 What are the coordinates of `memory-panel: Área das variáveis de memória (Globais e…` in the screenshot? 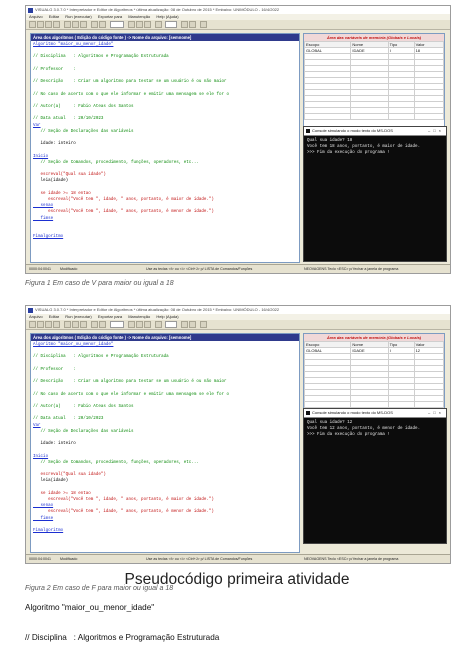 It's located at (374, 82).